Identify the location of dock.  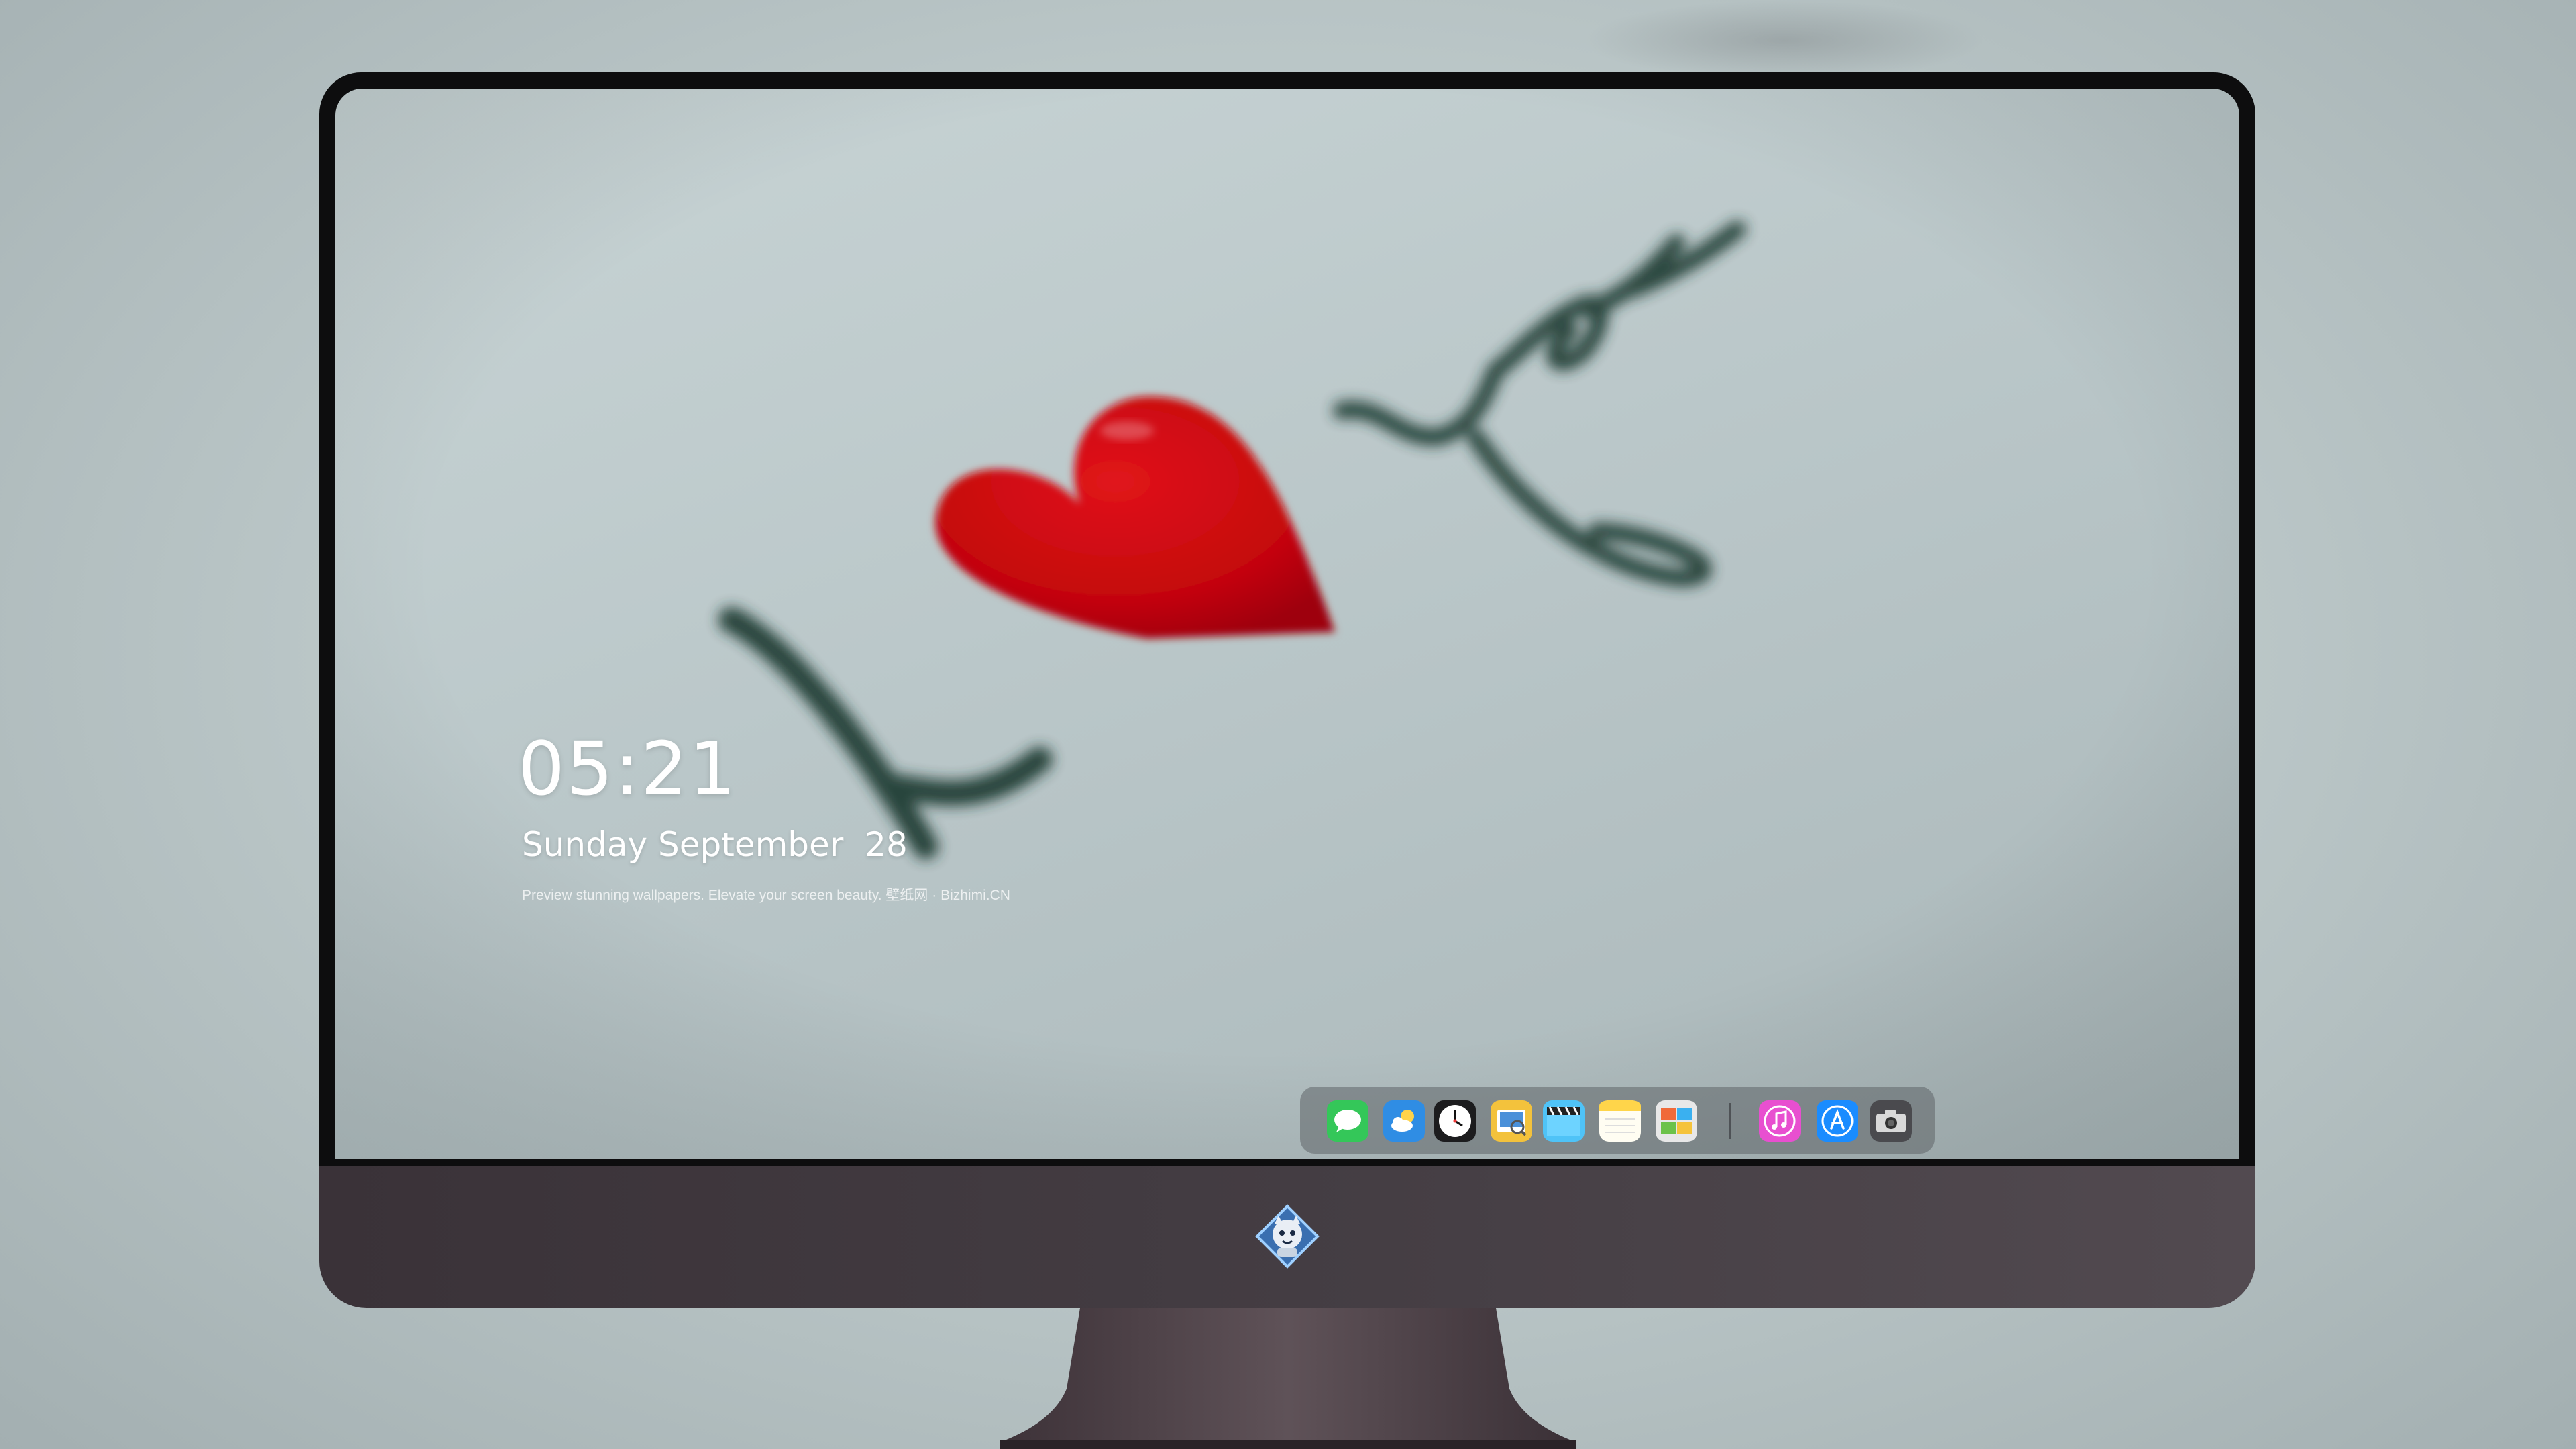
(1617, 1120).